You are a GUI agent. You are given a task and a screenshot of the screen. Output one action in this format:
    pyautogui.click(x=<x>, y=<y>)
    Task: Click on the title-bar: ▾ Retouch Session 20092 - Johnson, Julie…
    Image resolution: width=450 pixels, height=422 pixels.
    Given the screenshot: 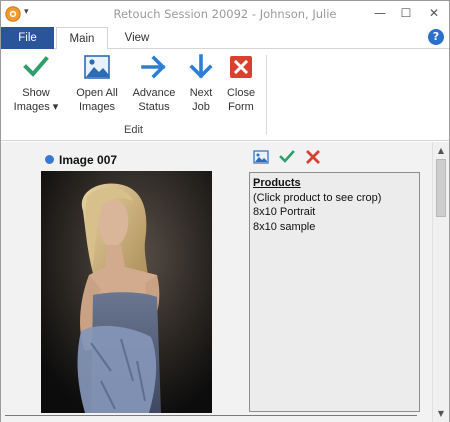 What is the action you would take?
    pyautogui.click(x=225, y=14)
    